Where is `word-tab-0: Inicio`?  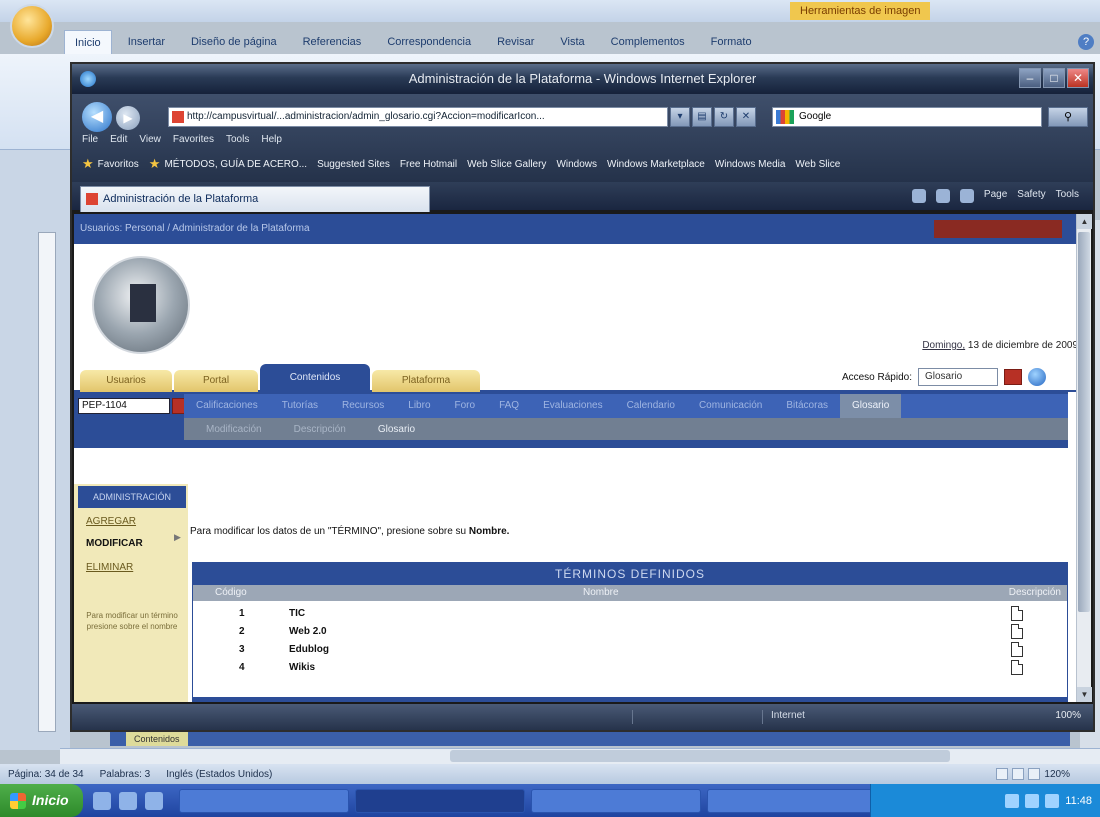
word-tab-0: Inicio is located at coordinates (88, 42).